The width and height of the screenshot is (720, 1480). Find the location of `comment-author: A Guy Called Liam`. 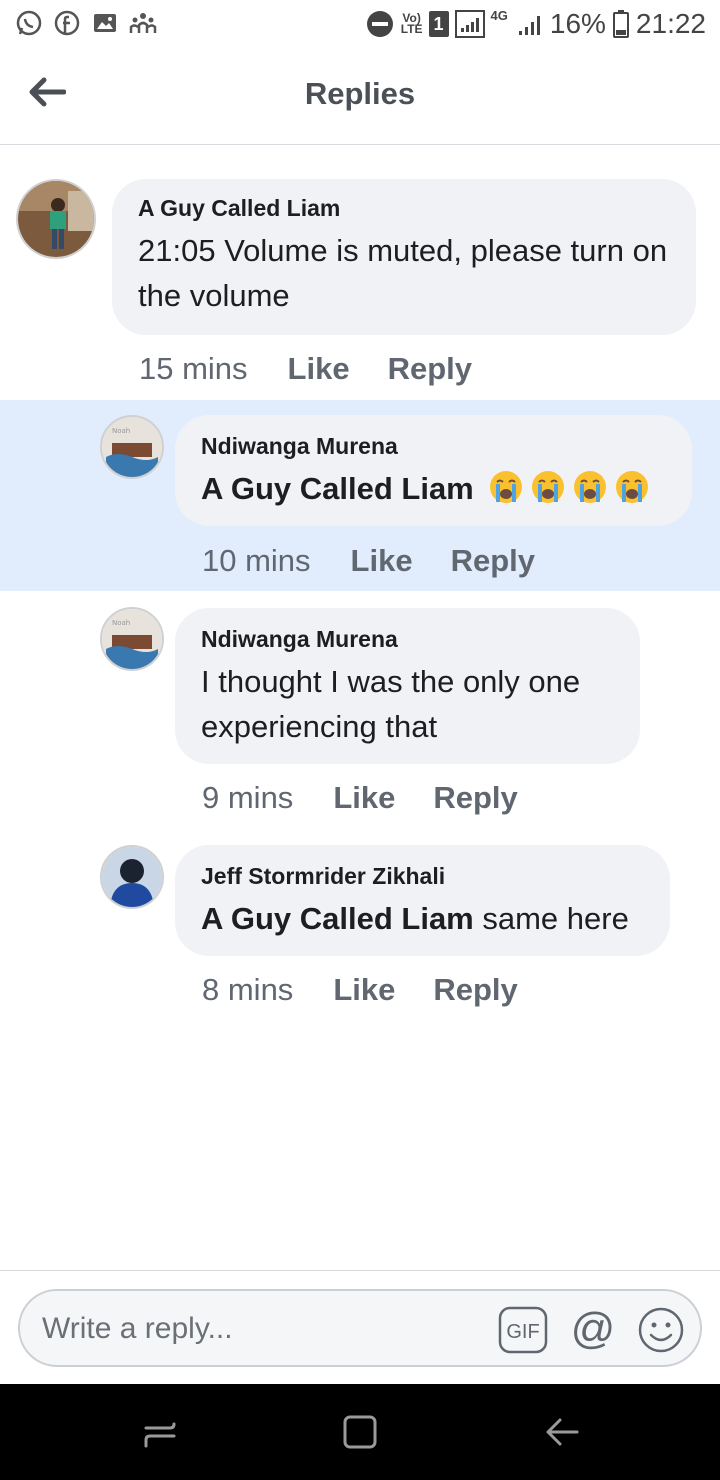

comment-author: A Guy Called Liam is located at coordinates (404, 208).